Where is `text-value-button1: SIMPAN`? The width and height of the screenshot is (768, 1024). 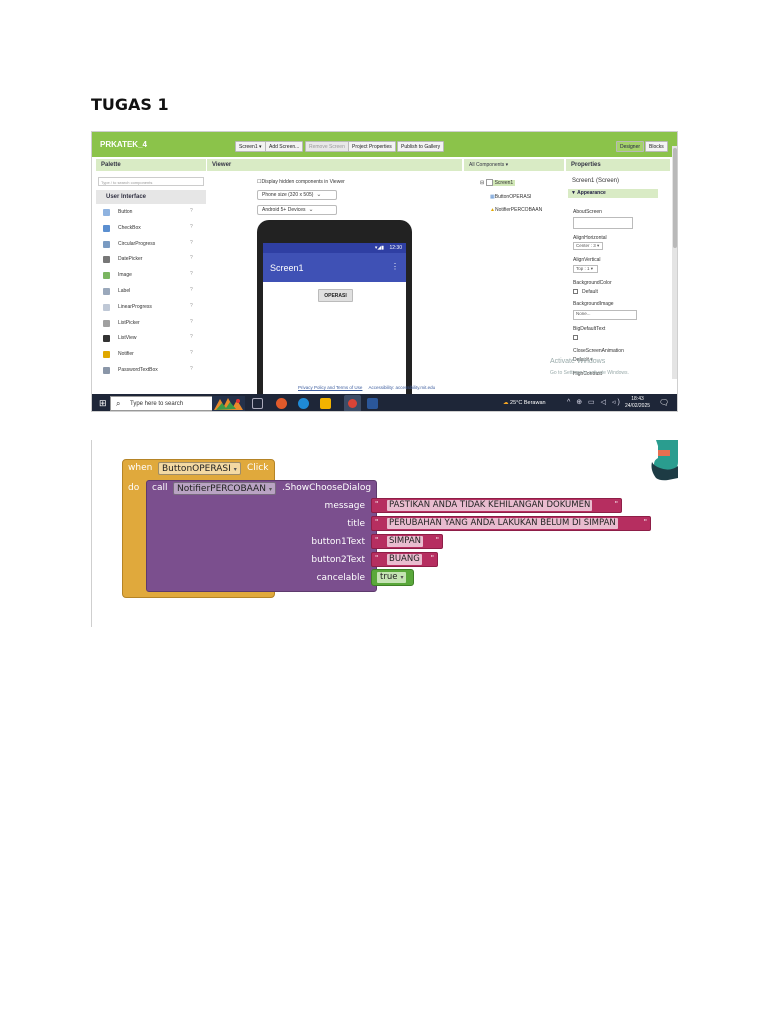
text-value-button1: SIMPAN is located at coordinates (405, 541).